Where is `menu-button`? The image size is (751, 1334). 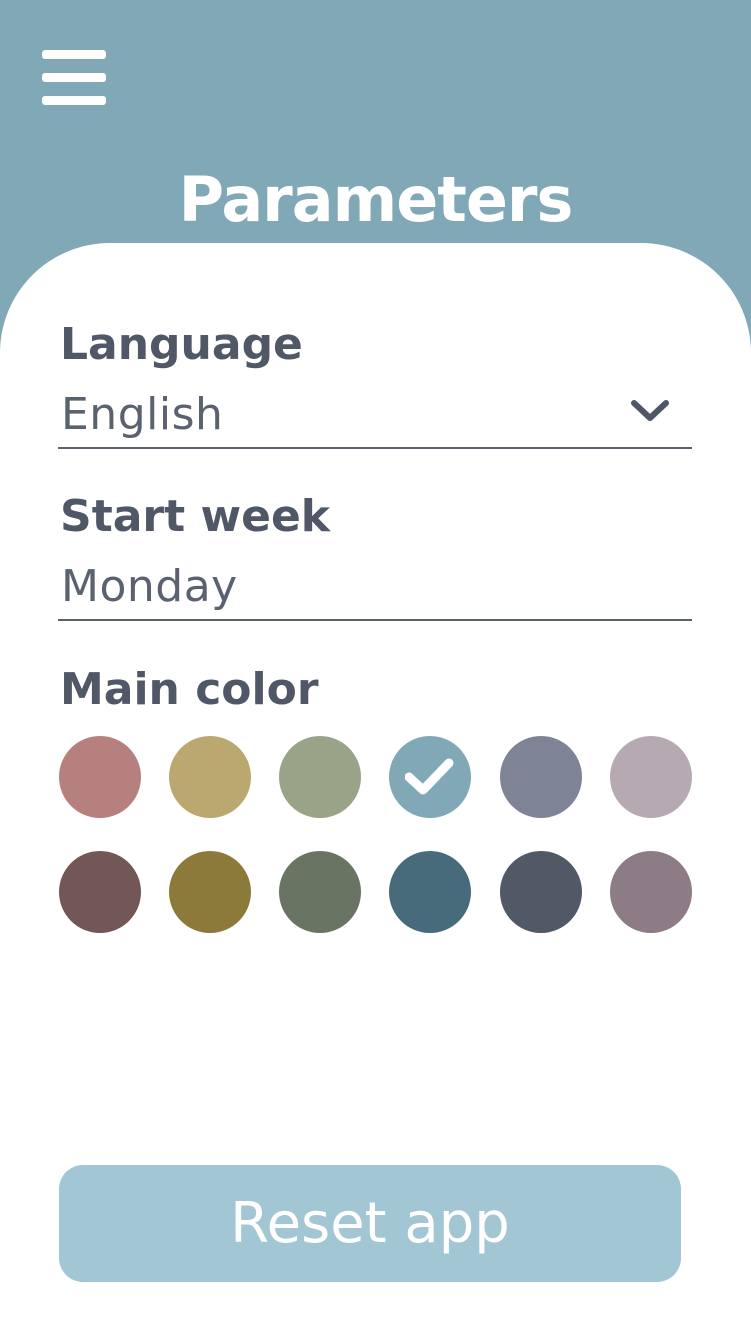
menu-button is located at coordinates (74, 78).